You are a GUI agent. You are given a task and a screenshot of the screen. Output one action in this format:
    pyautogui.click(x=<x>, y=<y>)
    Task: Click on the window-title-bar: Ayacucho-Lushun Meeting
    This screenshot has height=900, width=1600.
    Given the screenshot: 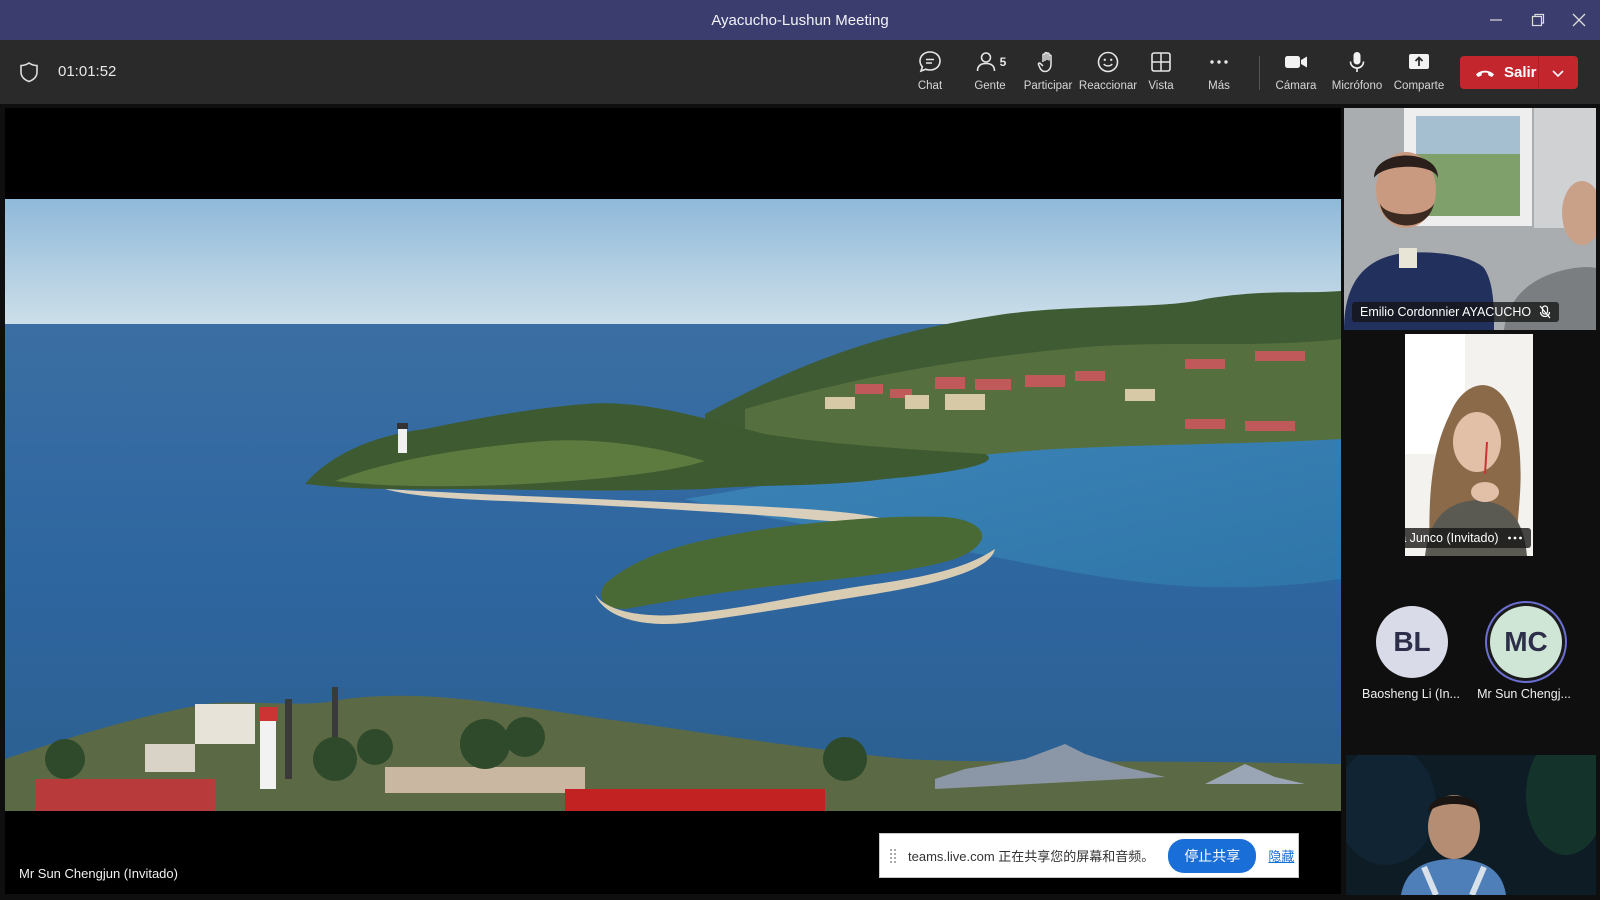 What is the action you would take?
    pyautogui.click(x=800, y=20)
    